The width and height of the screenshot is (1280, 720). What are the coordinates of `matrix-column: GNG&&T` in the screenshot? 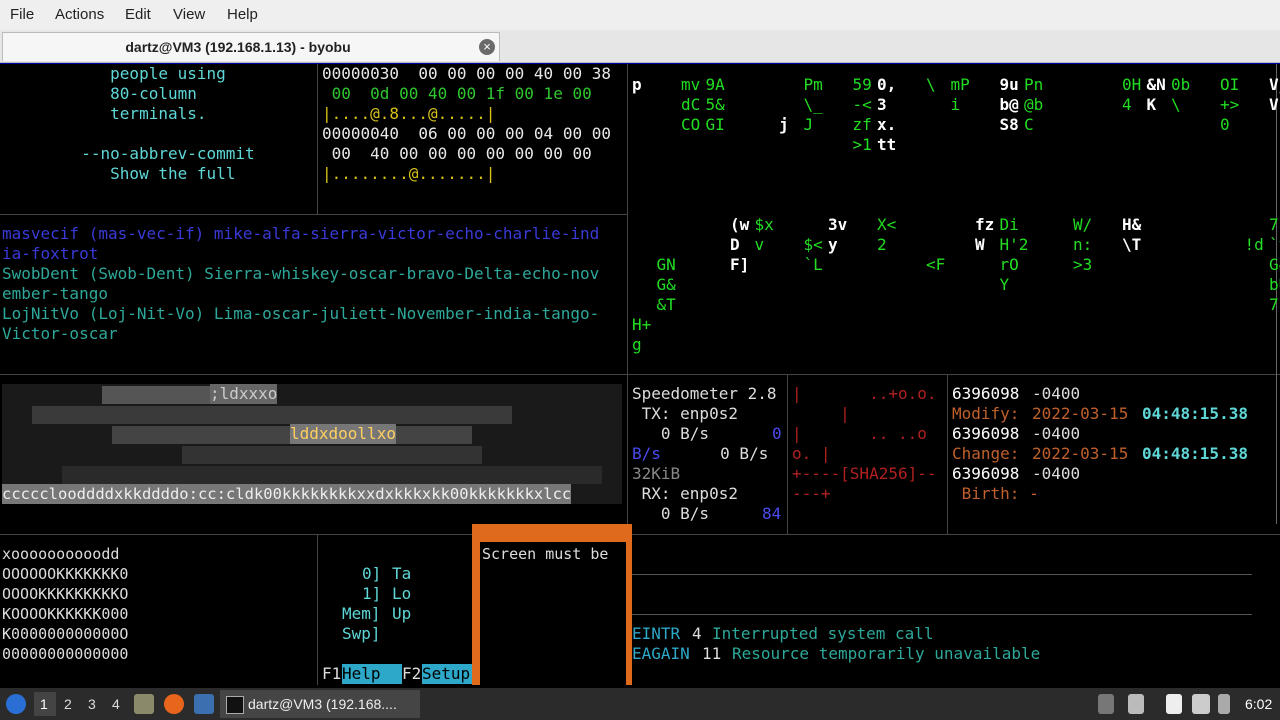 It's located at (666, 284).